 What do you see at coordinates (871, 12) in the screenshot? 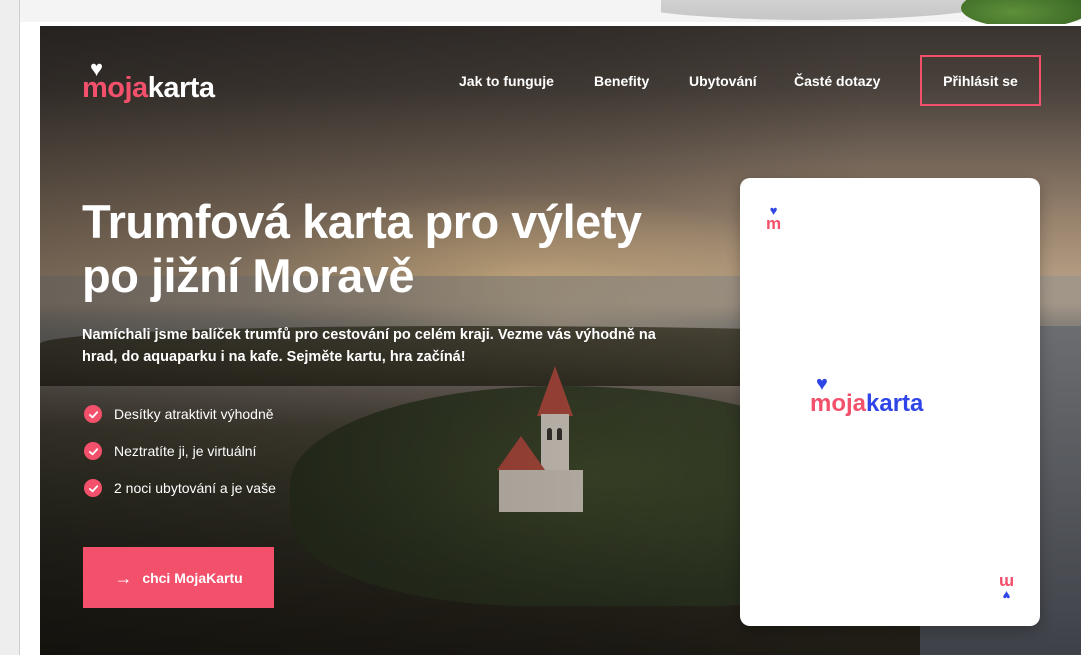
I see `desktop-background-corner` at bounding box center [871, 12].